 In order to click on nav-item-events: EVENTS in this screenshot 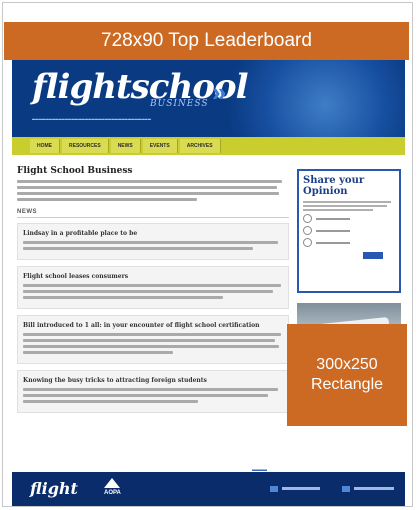, I will do `click(160, 146)`.